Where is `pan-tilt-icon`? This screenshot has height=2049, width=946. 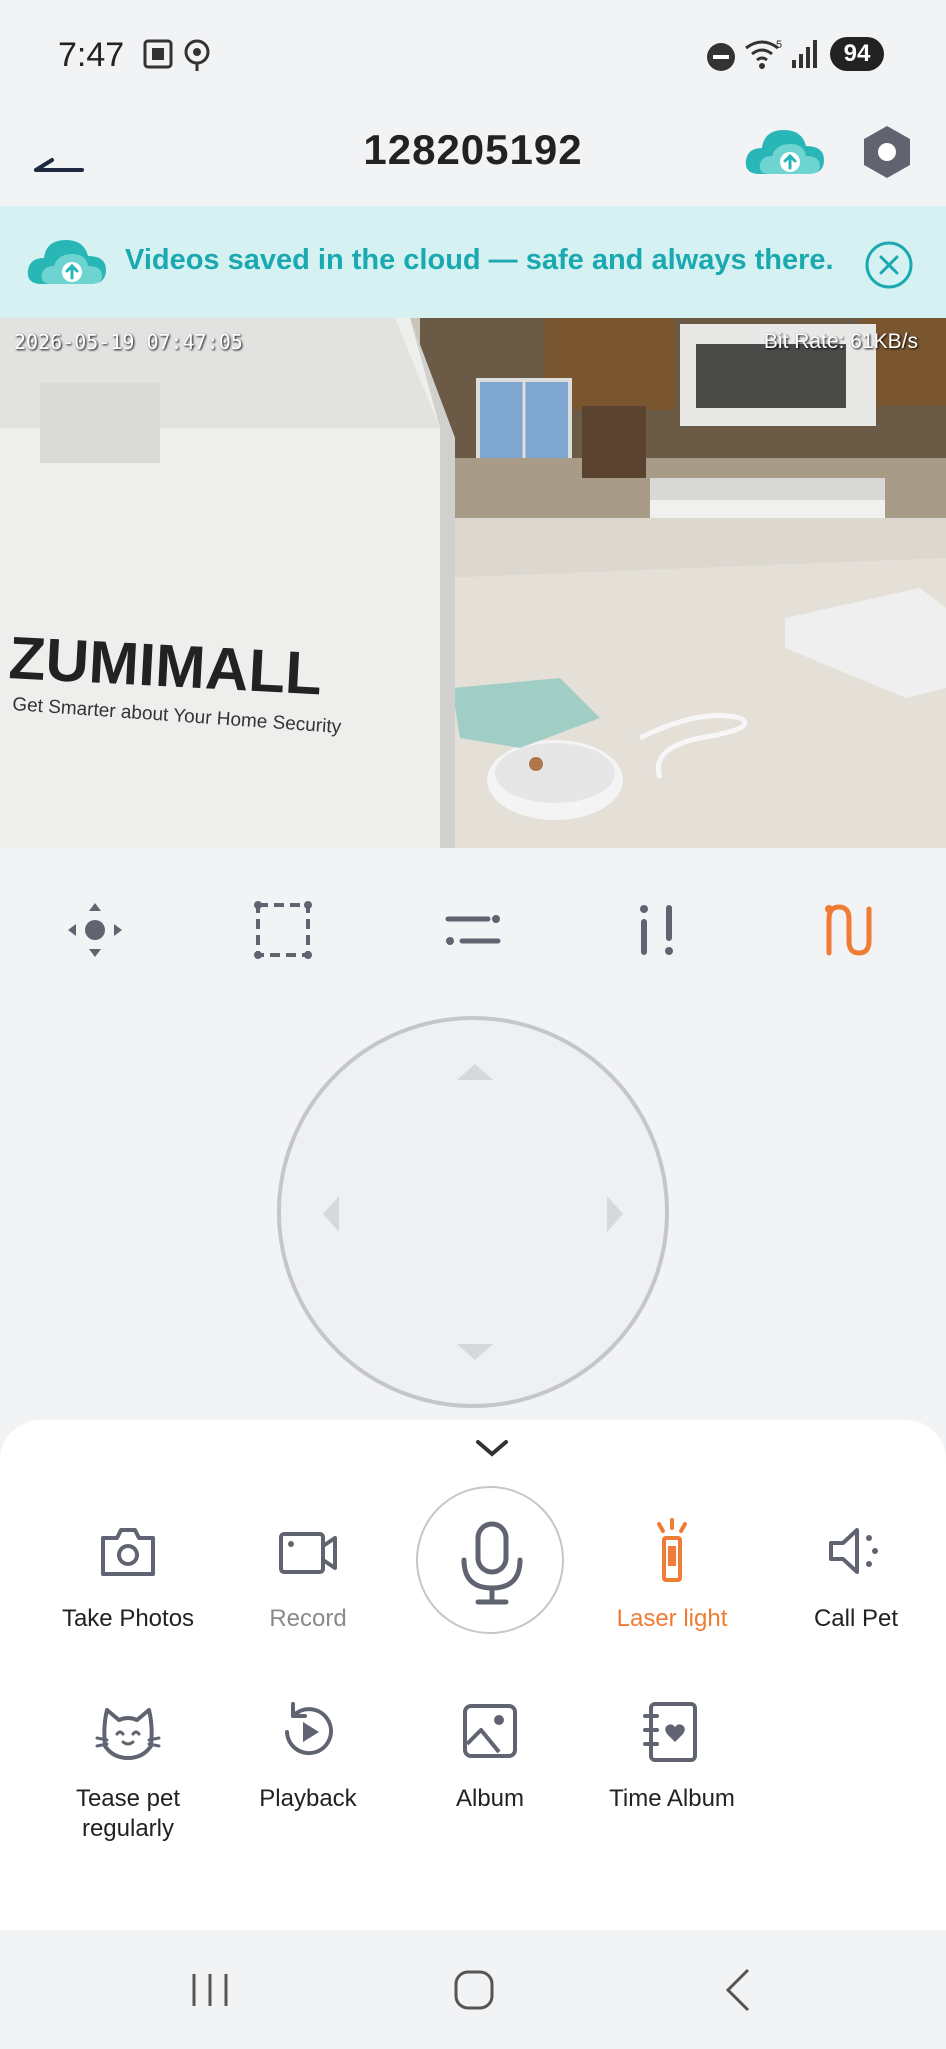
pan-tilt-icon is located at coordinates (95, 930).